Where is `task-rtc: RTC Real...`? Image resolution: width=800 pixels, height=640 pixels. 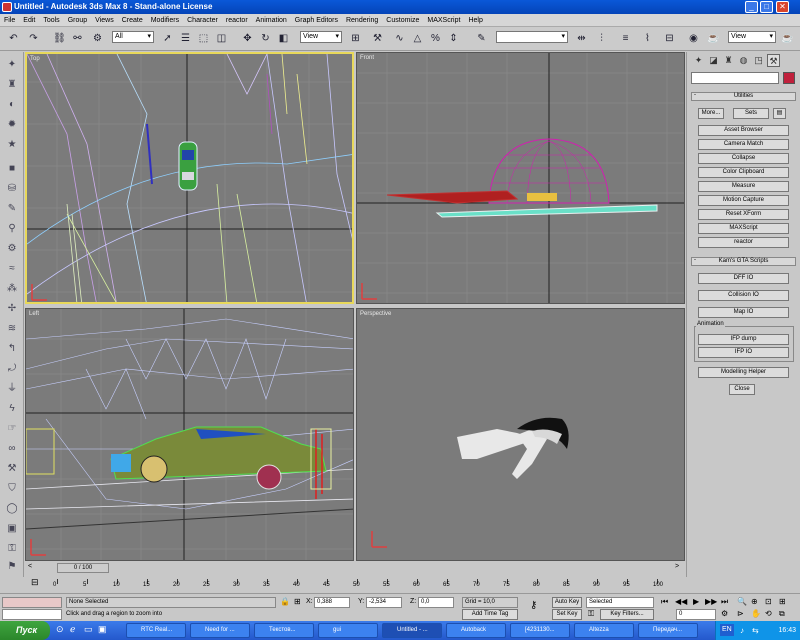 task-rtc: RTC Real... is located at coordinates (156, 630).